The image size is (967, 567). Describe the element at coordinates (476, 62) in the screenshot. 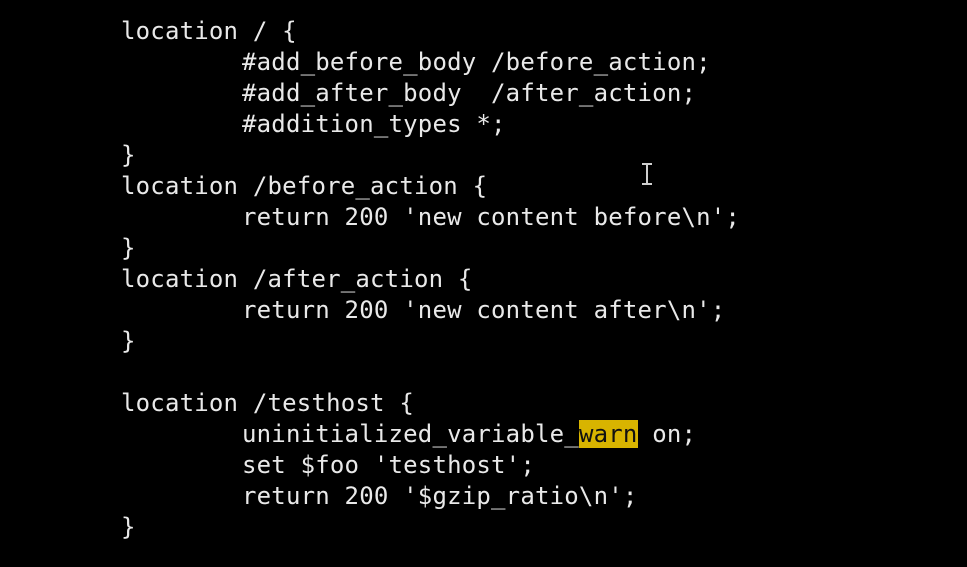

I see `code-text: #add_before_body /before_action;` at that location.